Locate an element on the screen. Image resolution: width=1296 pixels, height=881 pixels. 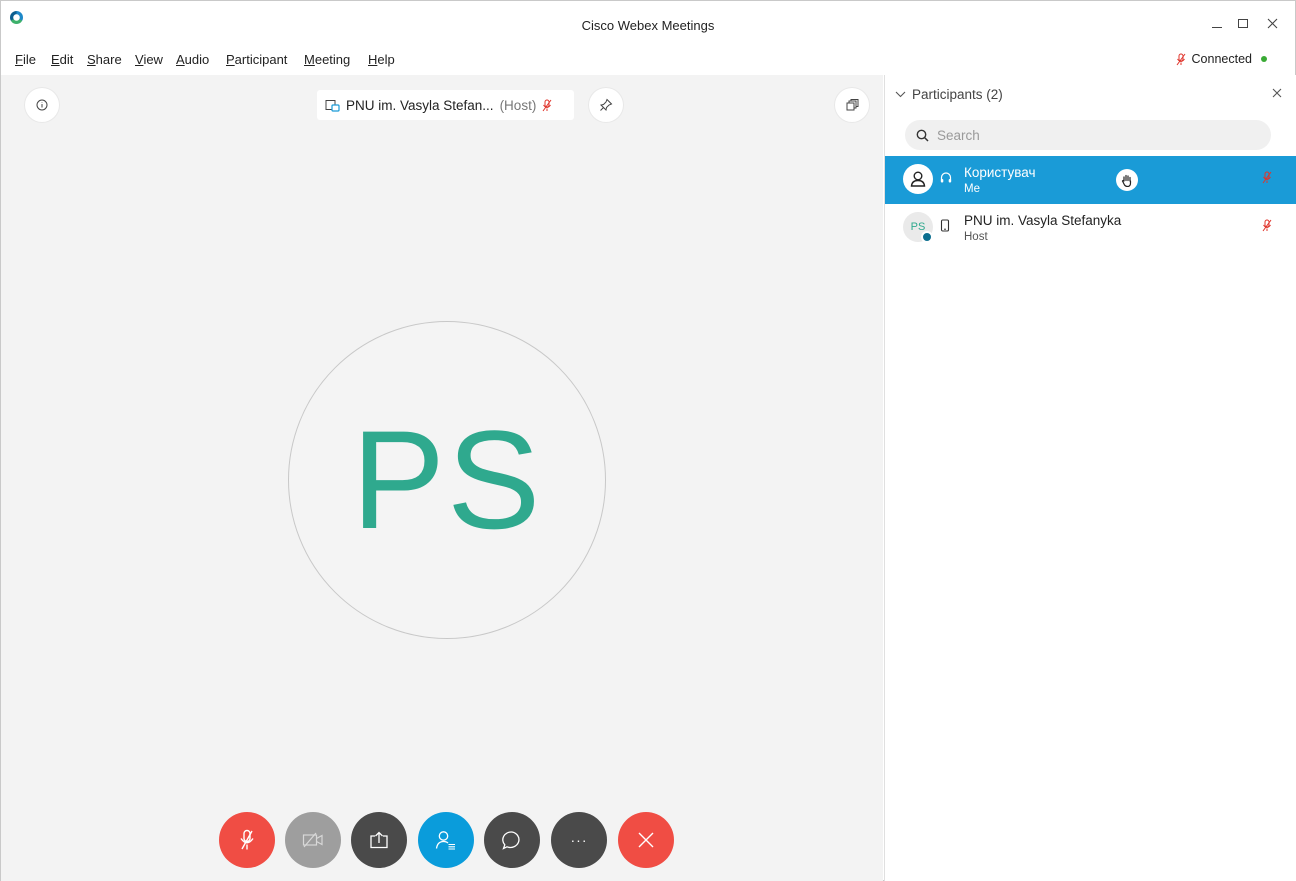
video-button is located at coordinates (313, 840).